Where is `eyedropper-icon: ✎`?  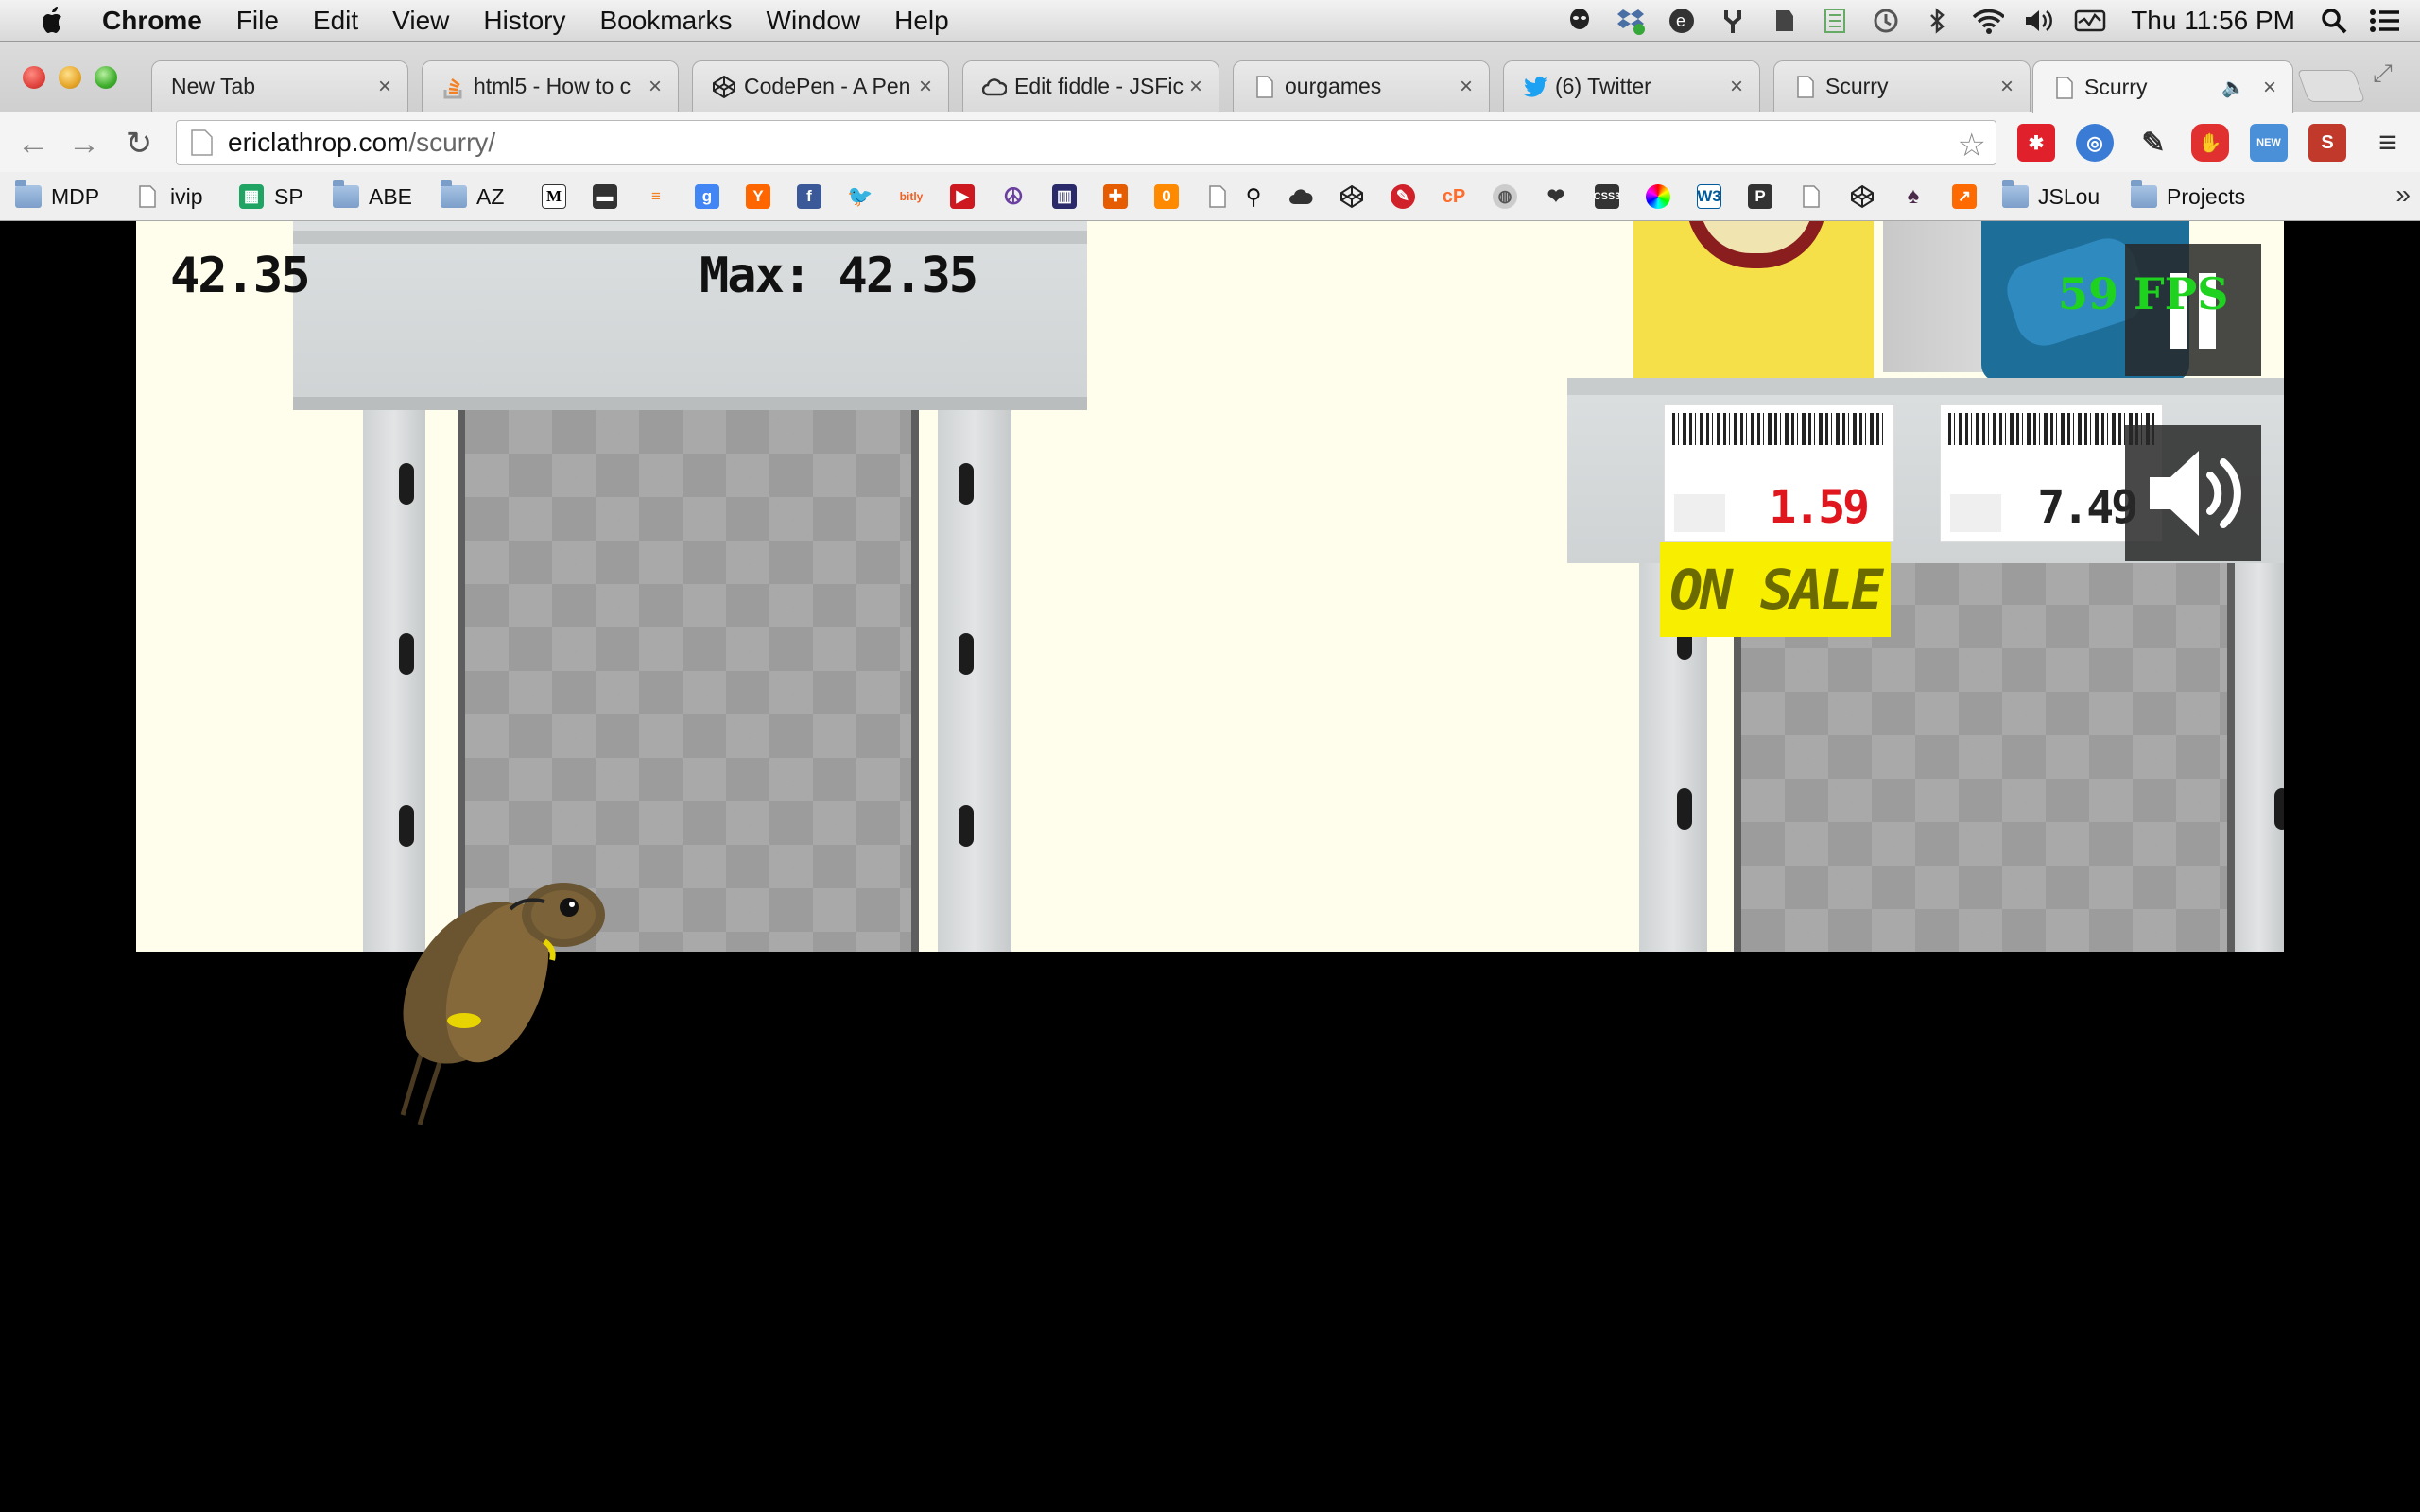 eyedropper-icon: ✎ is located at coordinates (2153, 143).